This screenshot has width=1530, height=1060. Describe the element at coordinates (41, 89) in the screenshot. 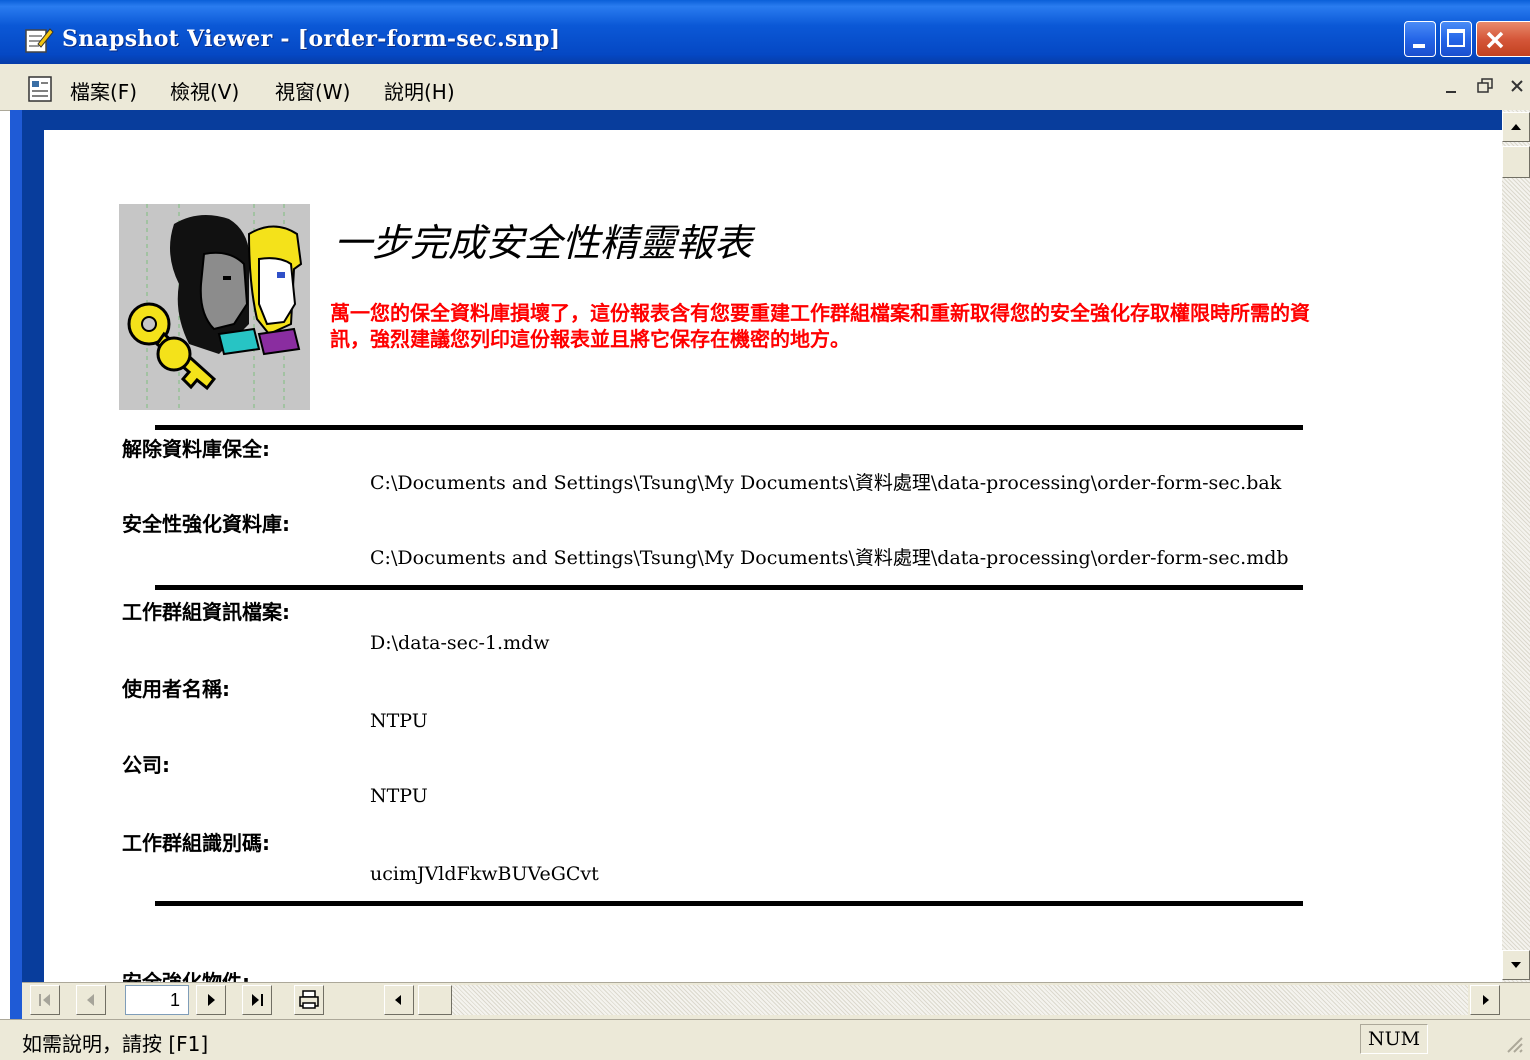

I see `document-icon` at that location.